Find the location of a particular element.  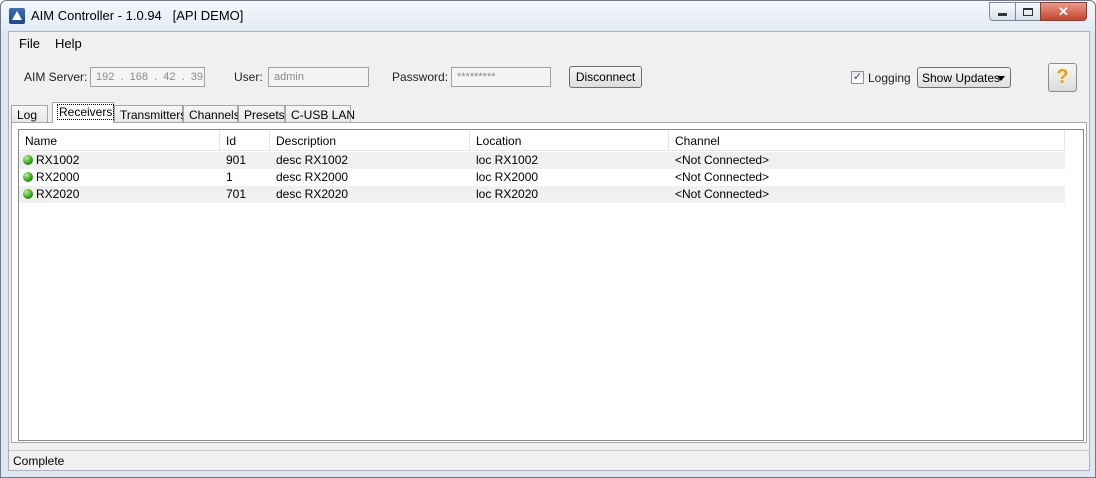

column-header-name: Name is located at coordinates (119, 140).